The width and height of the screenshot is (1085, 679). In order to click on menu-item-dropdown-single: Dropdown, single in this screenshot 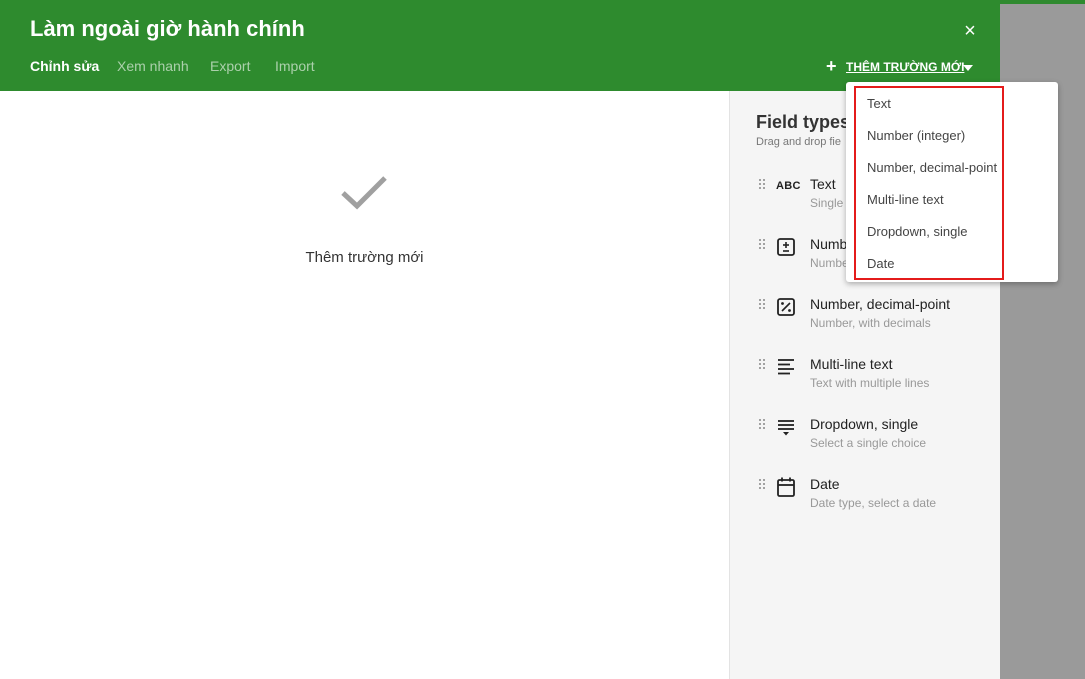, I will do `click(917, 231)`.